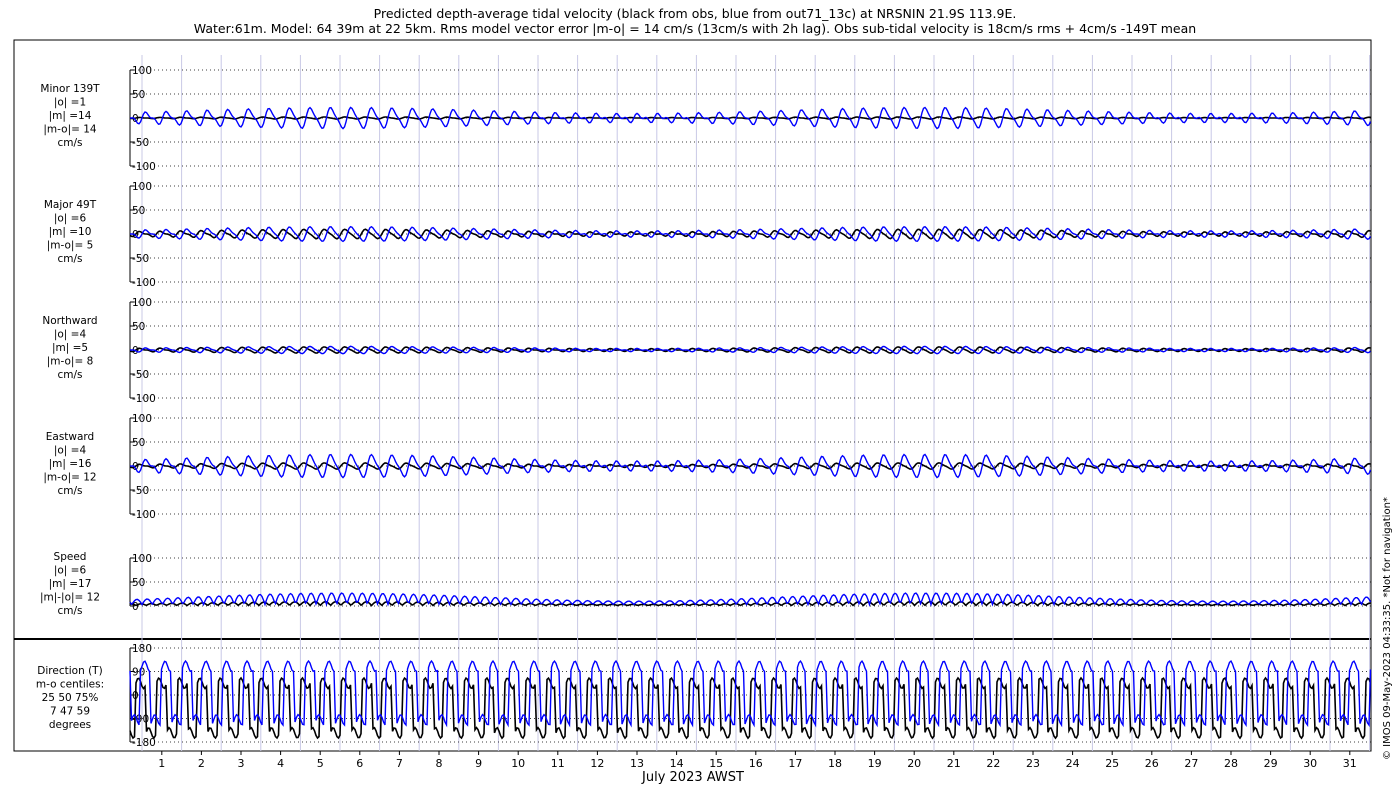 Image resolution: width=1400 pixels, height=800 pixels. I want to click on x-tick-label: 8, so click(439, 763).